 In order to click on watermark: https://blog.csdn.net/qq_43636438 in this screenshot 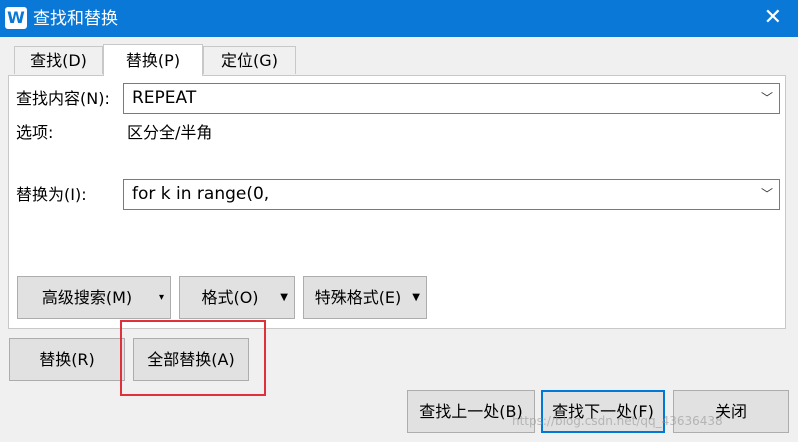, I will do `click(617, 421)`.